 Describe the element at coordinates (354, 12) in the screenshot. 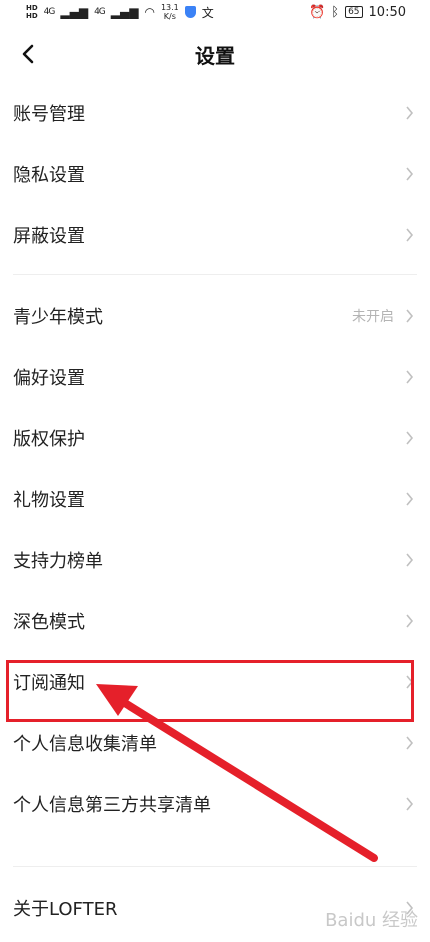

I see `battery-icon: 65` at that location.